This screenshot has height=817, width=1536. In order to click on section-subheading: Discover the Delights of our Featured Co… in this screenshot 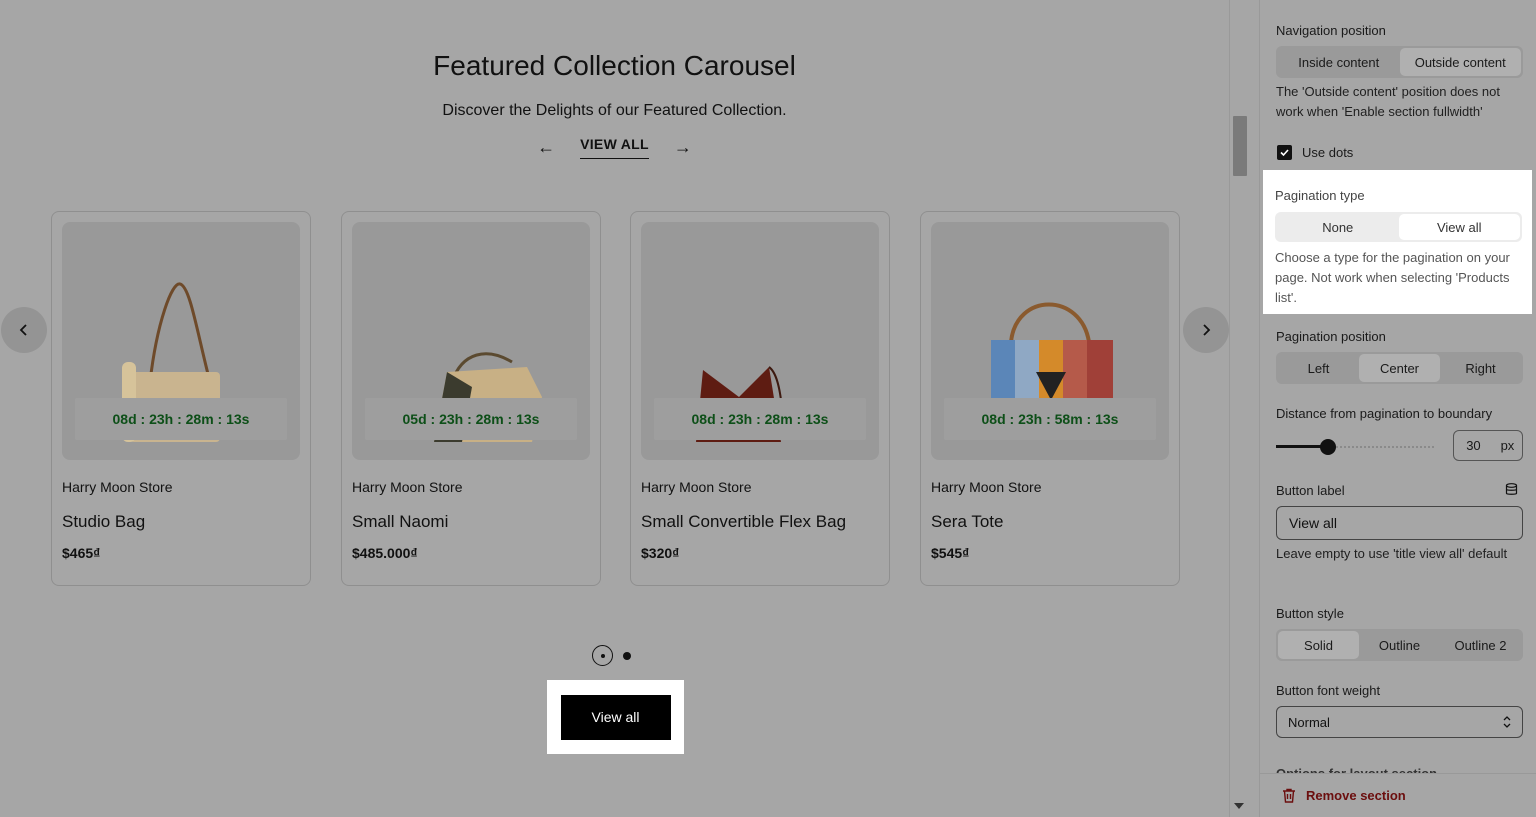, I will do `click(614, 110)`.